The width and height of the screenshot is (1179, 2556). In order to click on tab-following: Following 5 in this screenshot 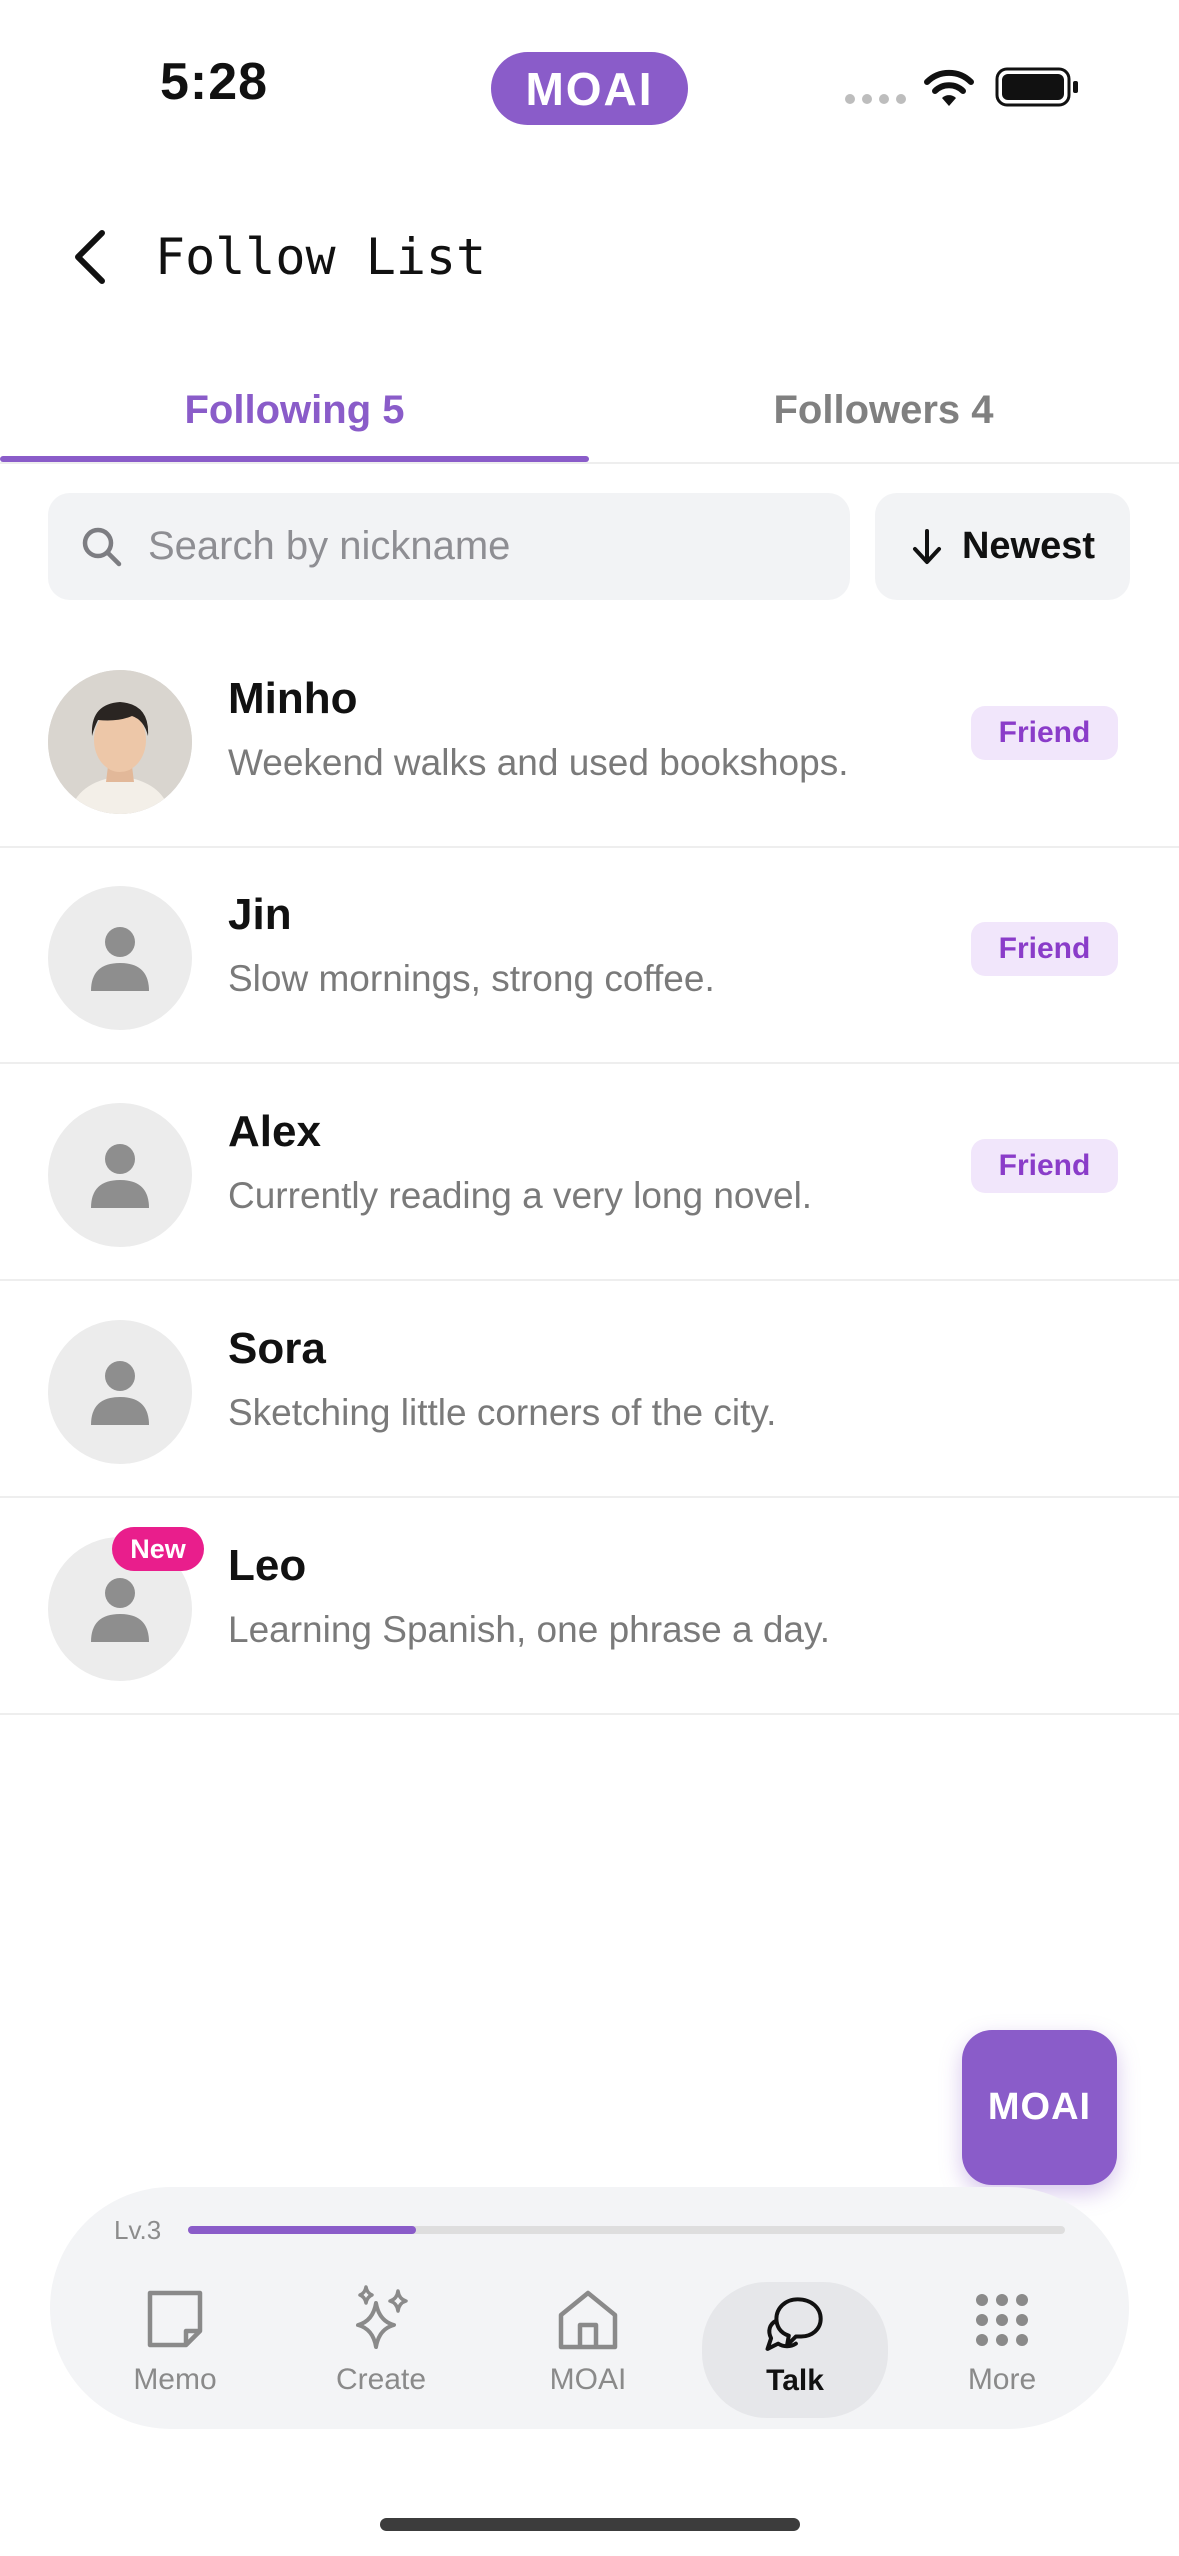, I will do `click(294, 410)`.